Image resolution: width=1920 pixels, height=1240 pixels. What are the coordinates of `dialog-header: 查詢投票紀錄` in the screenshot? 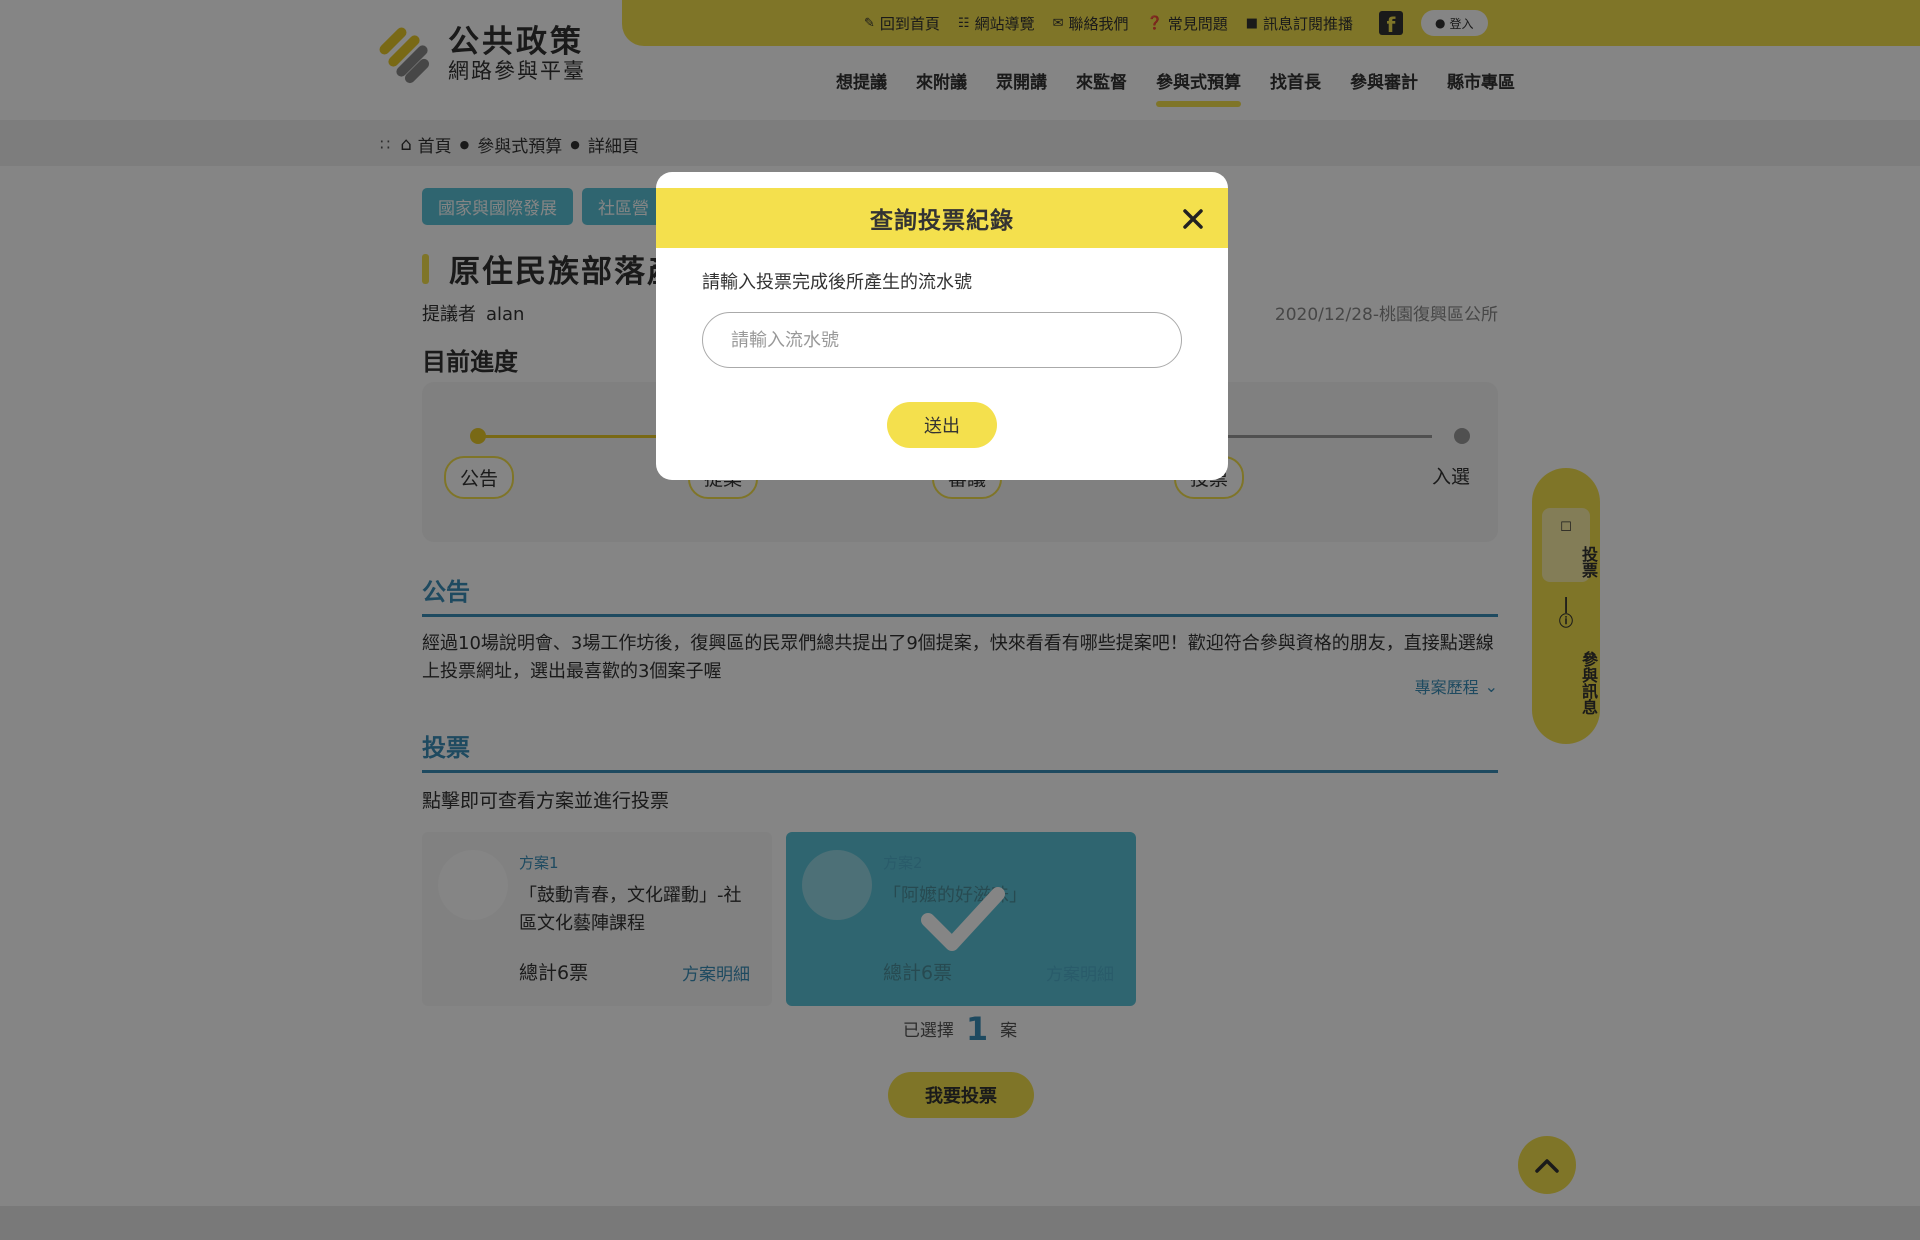 It's located at (942, 218).